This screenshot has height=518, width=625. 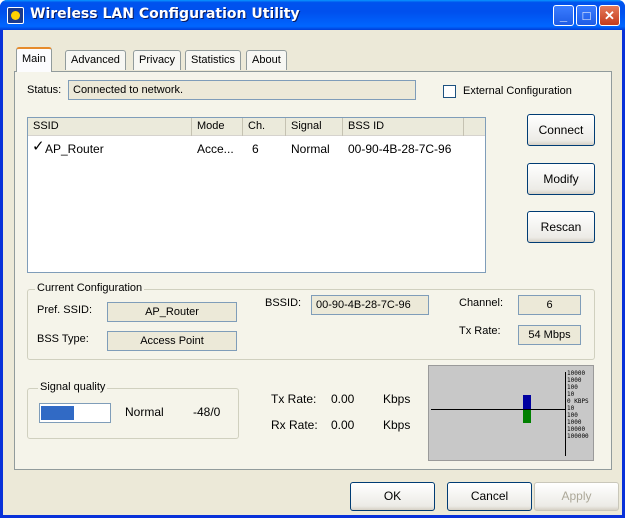 What do you see at coordinates (397, 399) in the screenshot?
I see `tx-rate-unit: Kbps` at bounding box center [397, 399].